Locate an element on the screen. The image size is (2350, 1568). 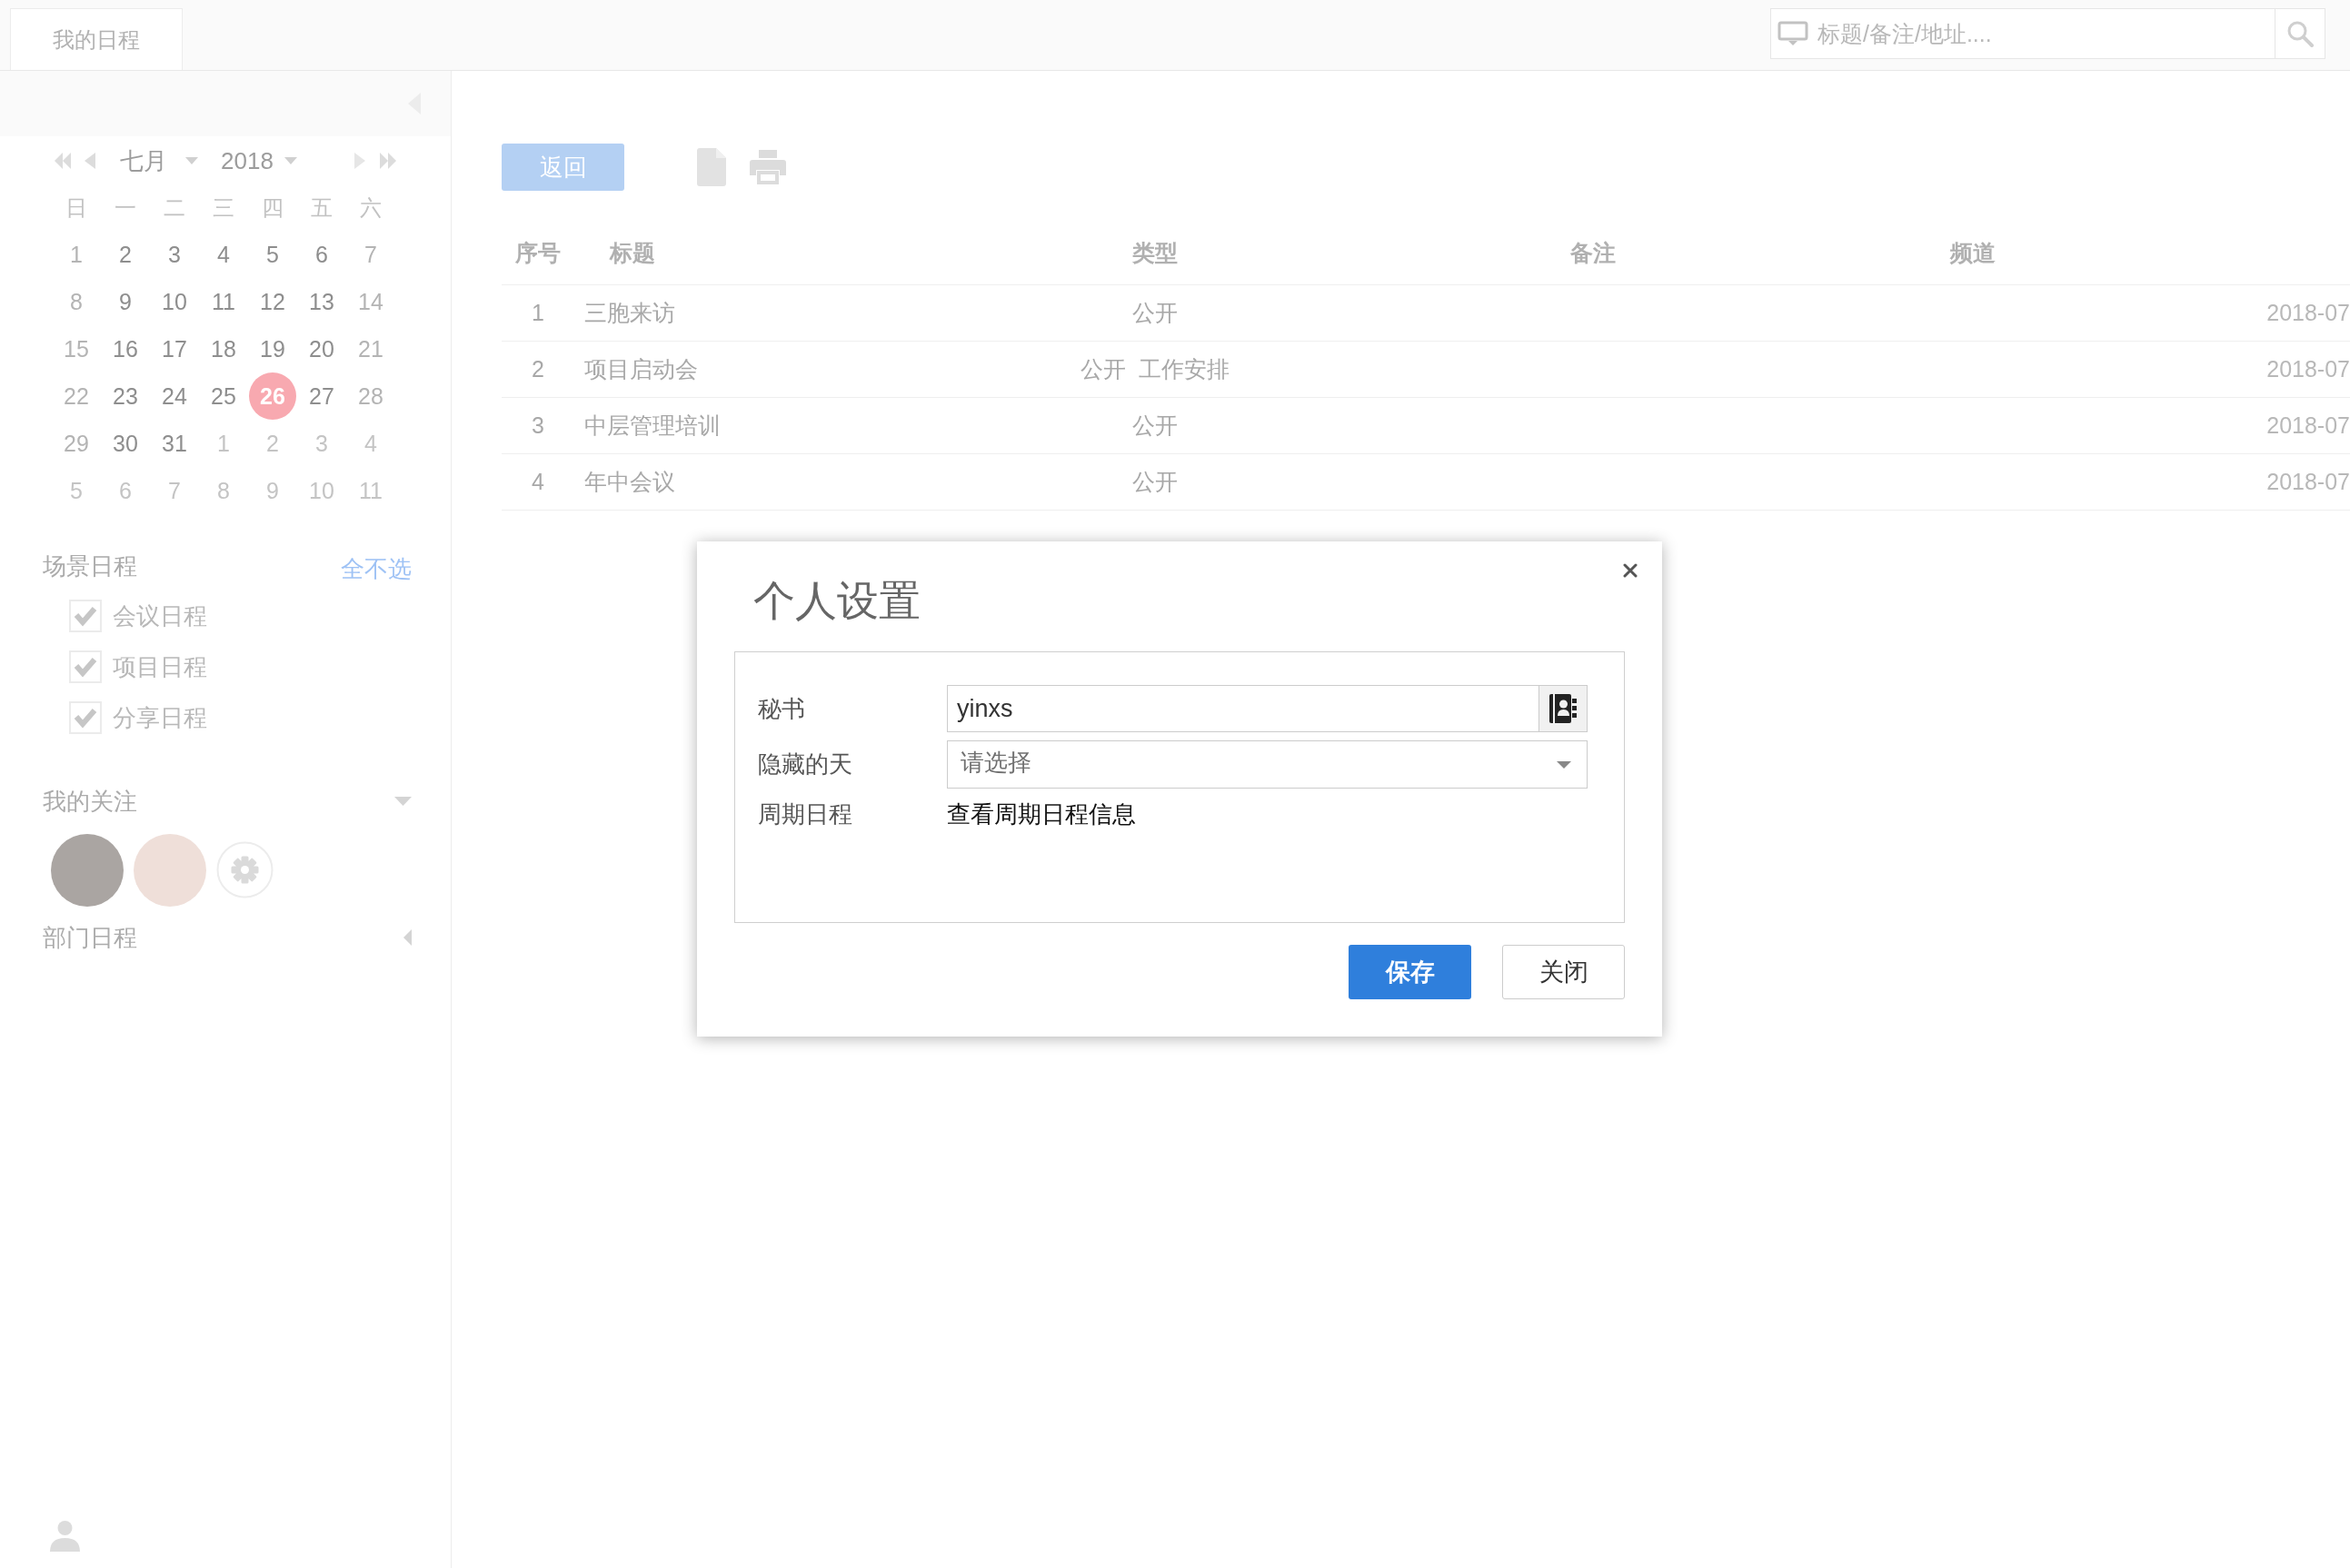
calendar-day: 27 is located at coordinates (321, 396).